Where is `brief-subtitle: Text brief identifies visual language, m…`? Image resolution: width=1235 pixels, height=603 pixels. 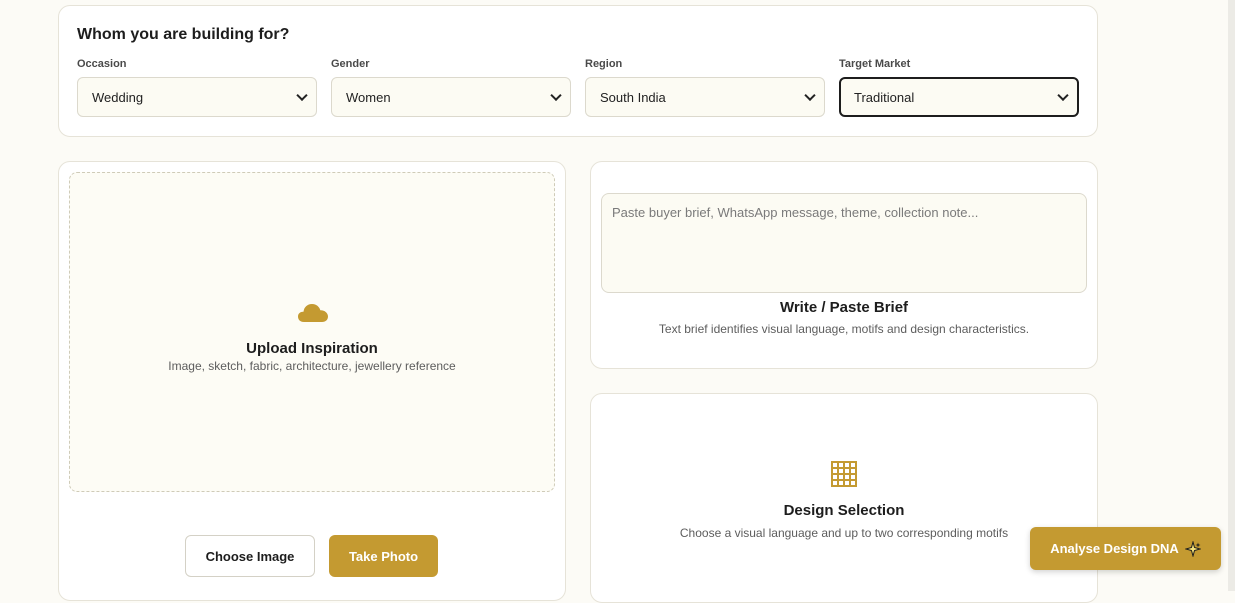 brief-subtitle: Text brief identifies visual language, m… is located at coordinates (844, 329).